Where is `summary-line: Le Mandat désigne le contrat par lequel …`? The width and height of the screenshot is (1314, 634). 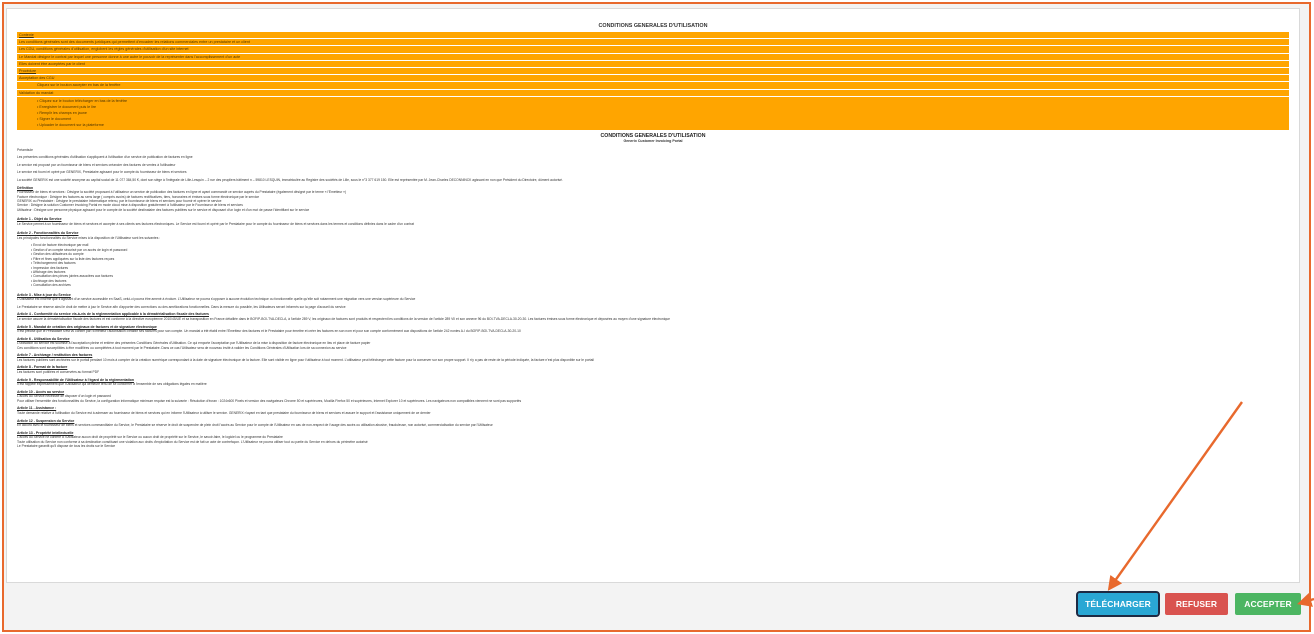 summary-line: Le Mandat désigne le contrat par lequel … is located at coordinates (653, 57).